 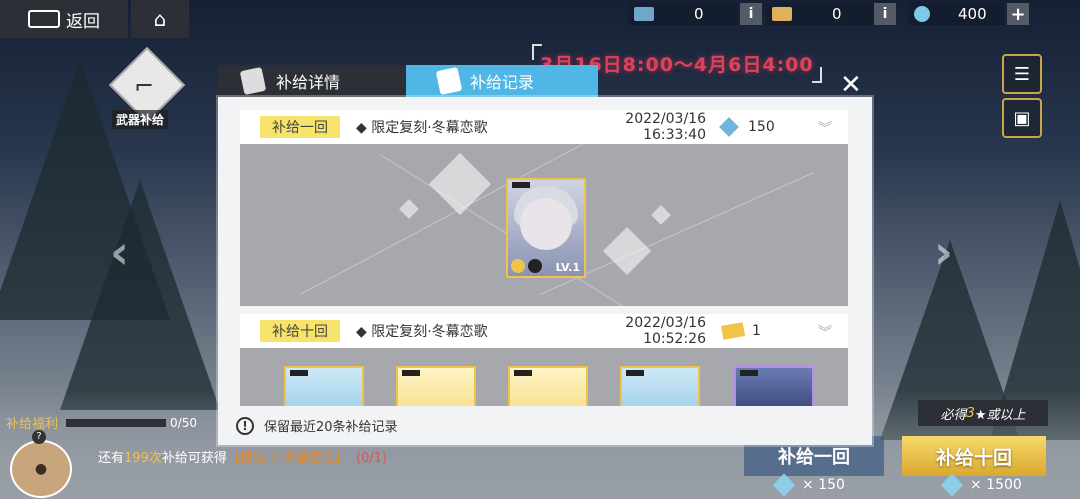 What do you see at coordinates (144, 86) in the screenshot?
I see `gun-icon: ⌐` at bounding box center [144, 86].